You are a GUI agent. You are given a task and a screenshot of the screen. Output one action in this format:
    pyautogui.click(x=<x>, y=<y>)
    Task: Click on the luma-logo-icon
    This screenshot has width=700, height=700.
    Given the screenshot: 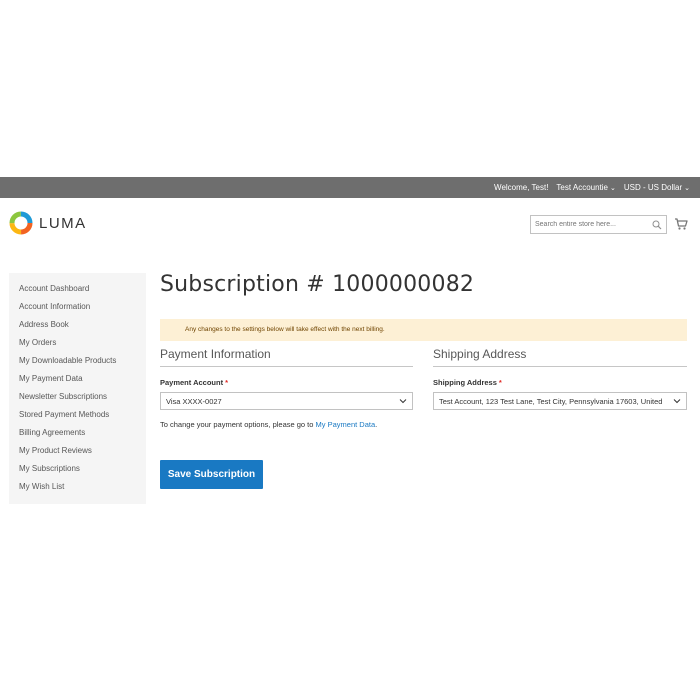 What is the action you would take?
    pyautogui.click(x=21, y=223)
    